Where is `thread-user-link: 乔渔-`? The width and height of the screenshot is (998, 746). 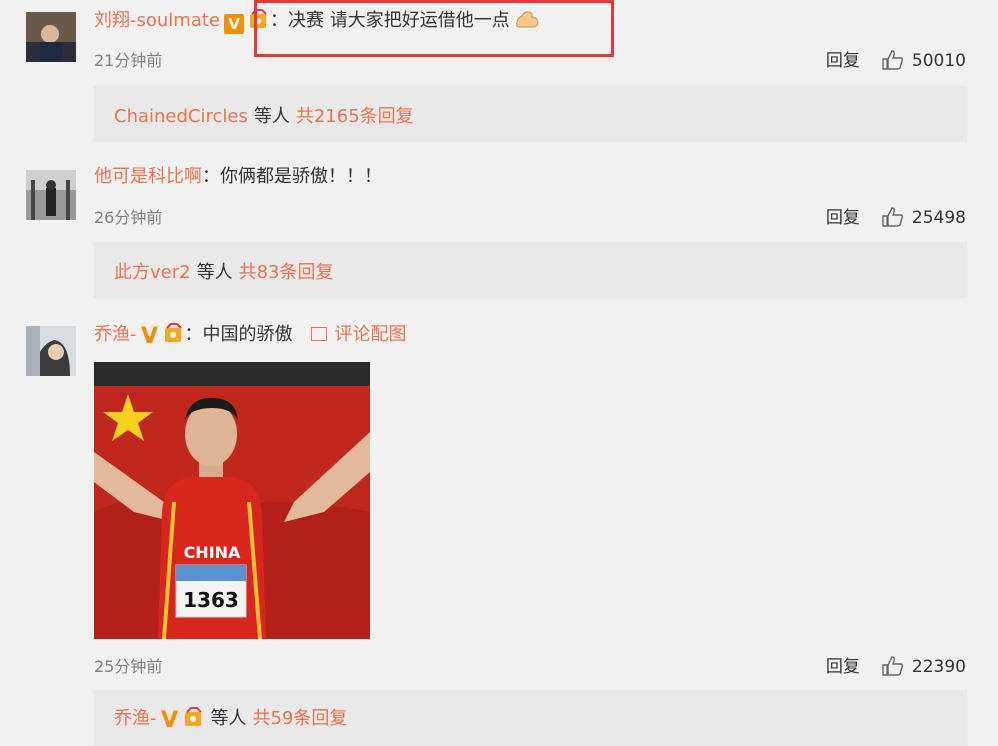
thread-user-link: 乔渔- is located at coordinates (135, 718).